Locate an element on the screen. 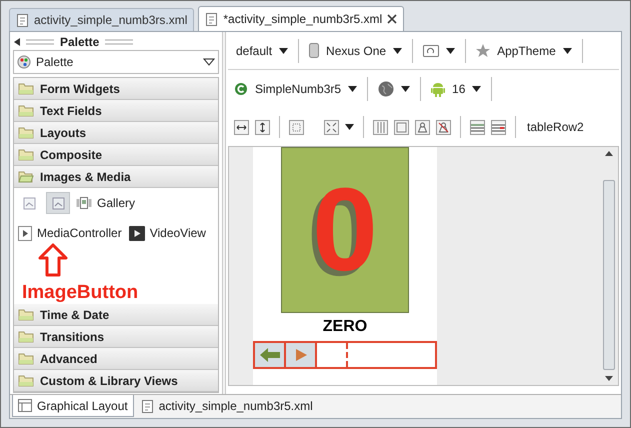 This screenshot has width=631, height=428. palette-icon is located at coordinates (24, 62).